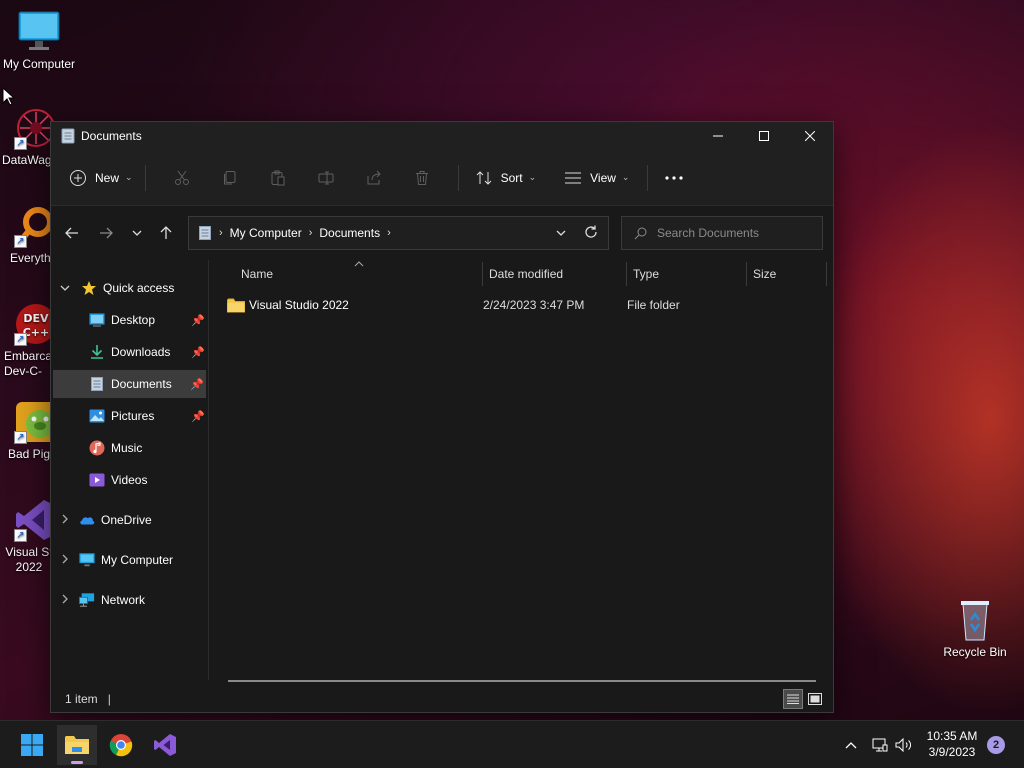 This screenshot has width=1024, height=768. Describe the element at coordinates (653, 305) in the screenshot. I see `file-type: File folder` at that location.